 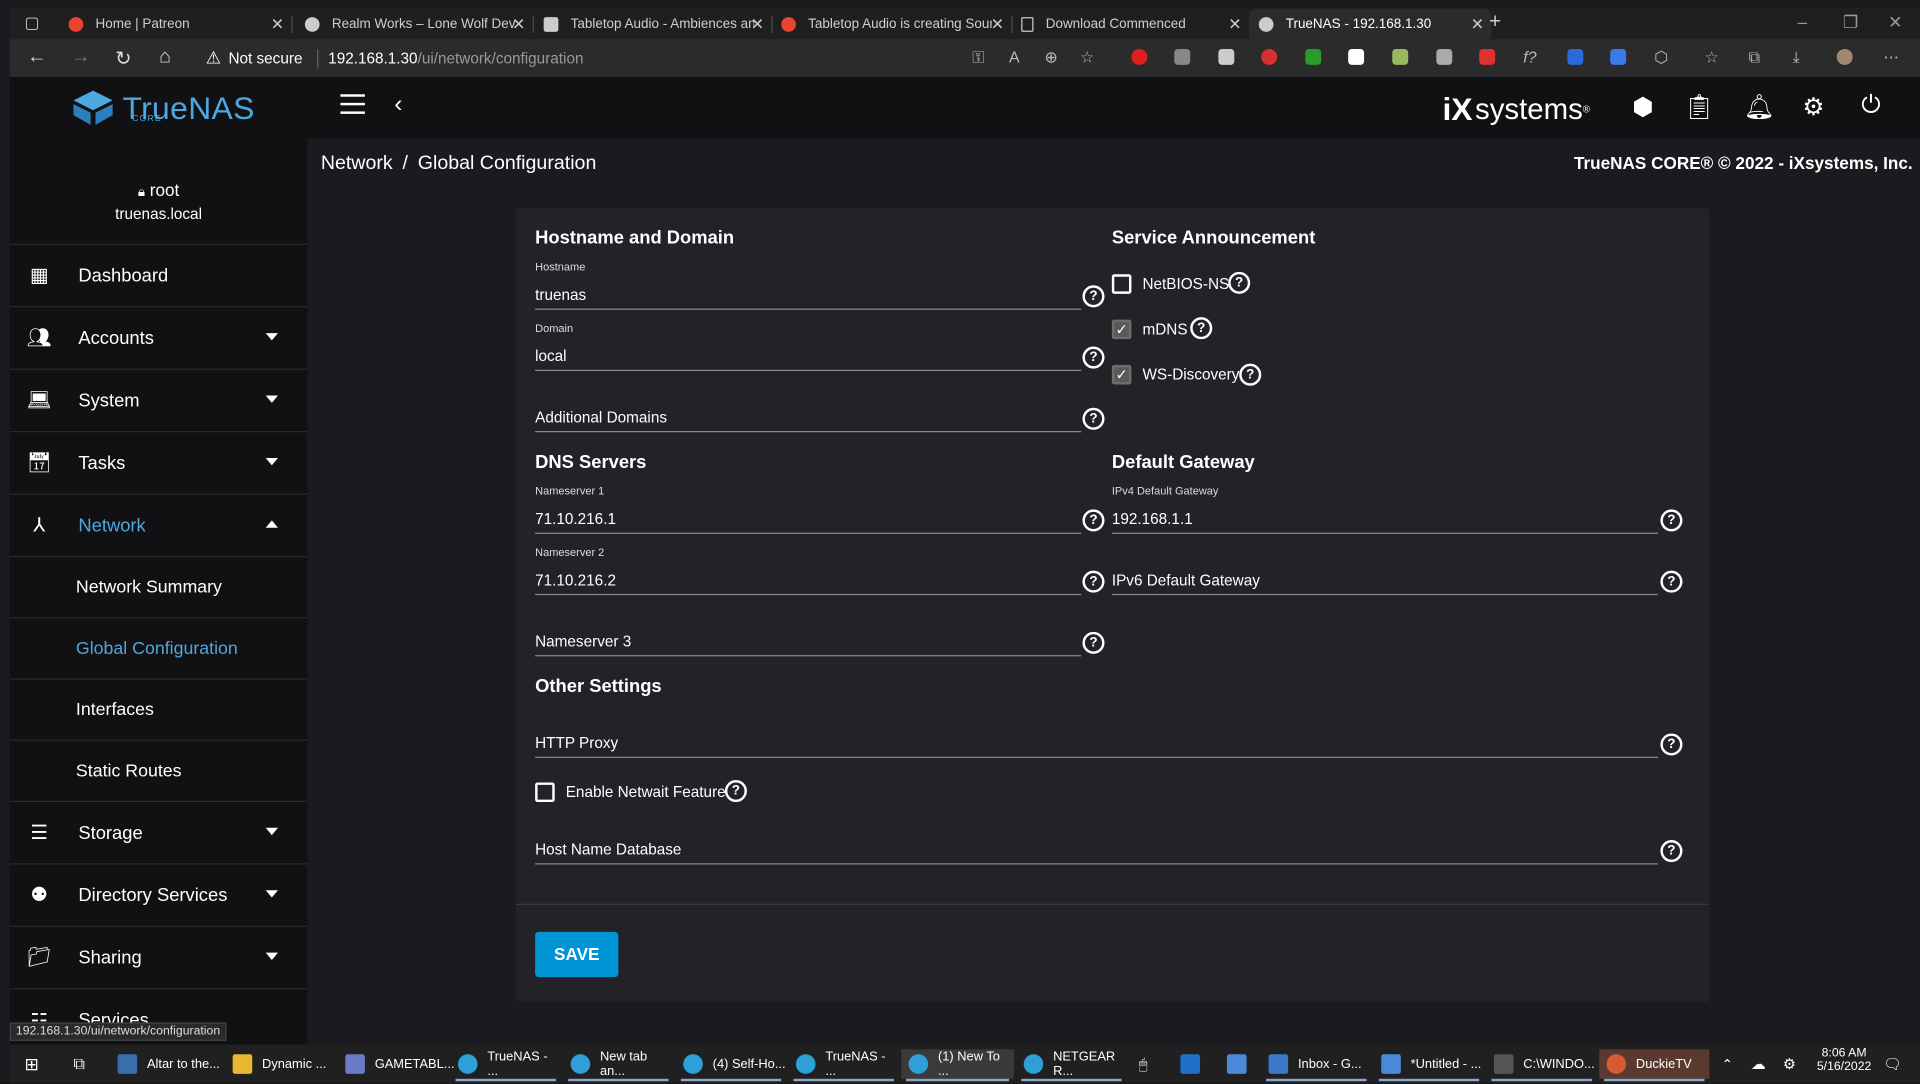 What do you see at coordinates (33, 1063) in the screenshot?
I see `start-button-icon: ⊞` at bounding box center [33, 1063].